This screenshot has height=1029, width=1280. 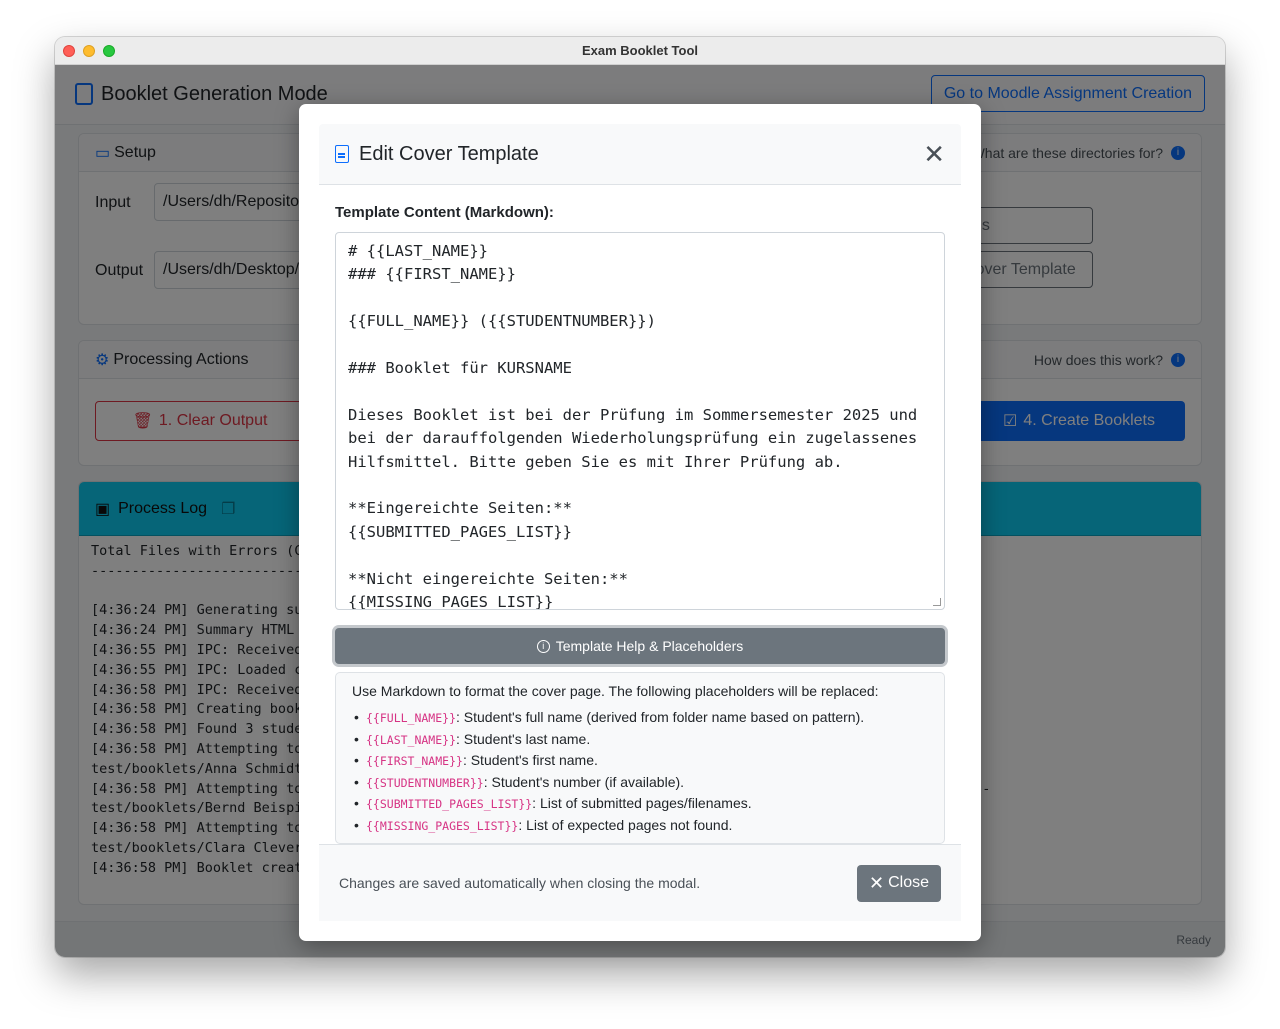 I want to click on placeholder-code: {{MISSING_PAGES_LIST}}, so click(x=442, y=825).